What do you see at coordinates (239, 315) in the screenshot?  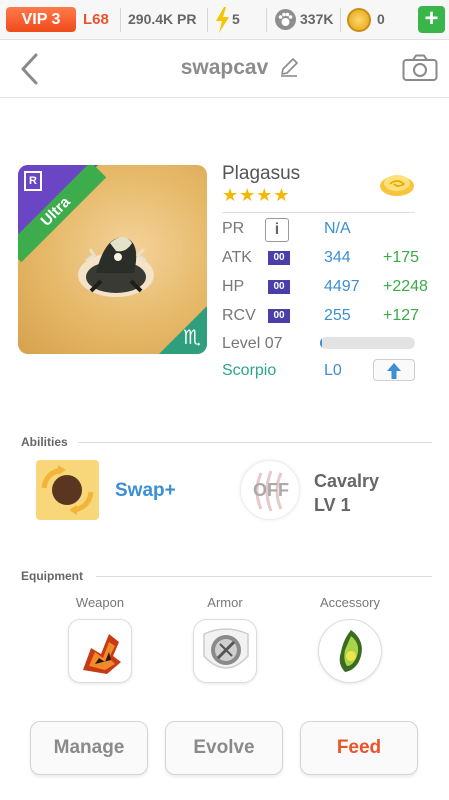 I see `rcv-label: RCV` at bounding box center [239, 315].